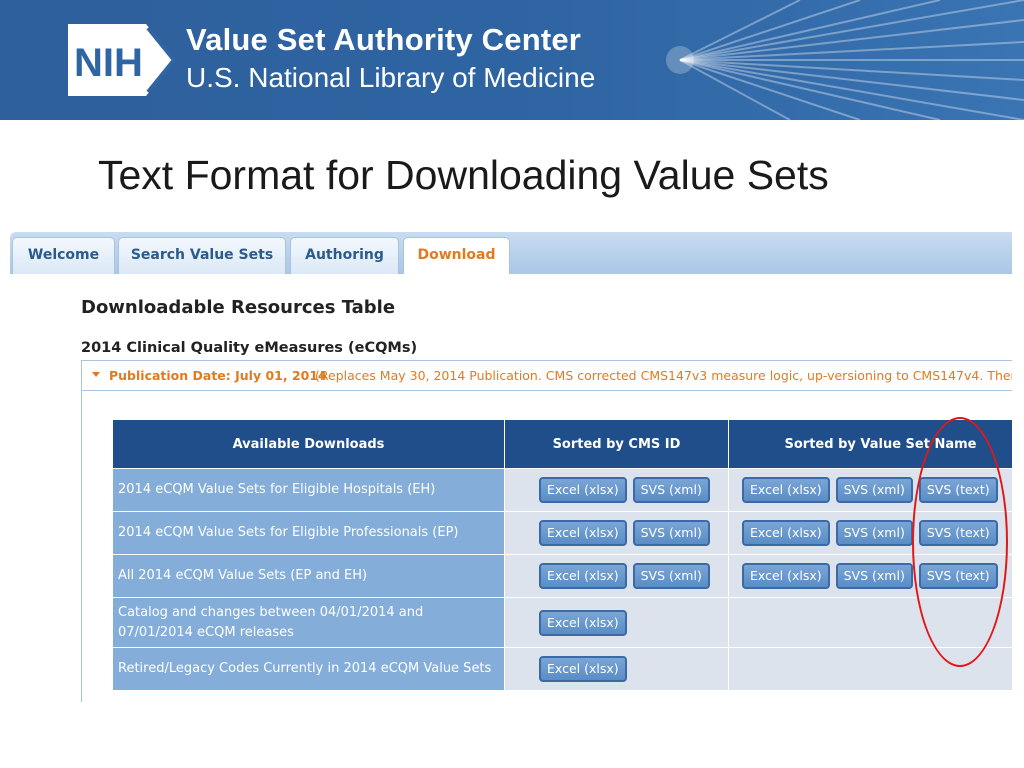 The height and width of the screenshot is (768, 1024). I want to click on column-header: Sorted by CMS ID, so click(616, 444).